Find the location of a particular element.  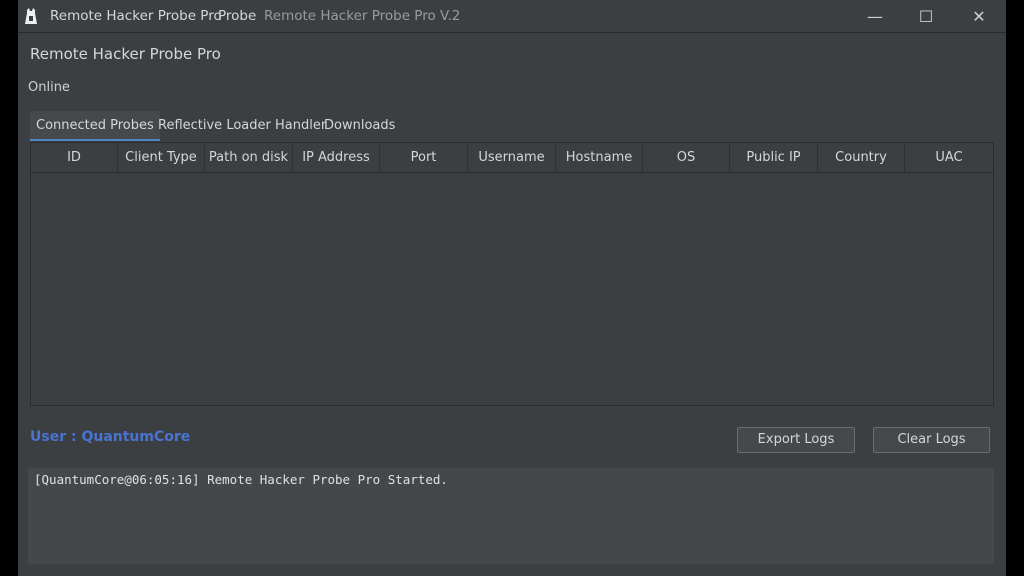

column-header-port: Port is located at coordinates (424, 157).